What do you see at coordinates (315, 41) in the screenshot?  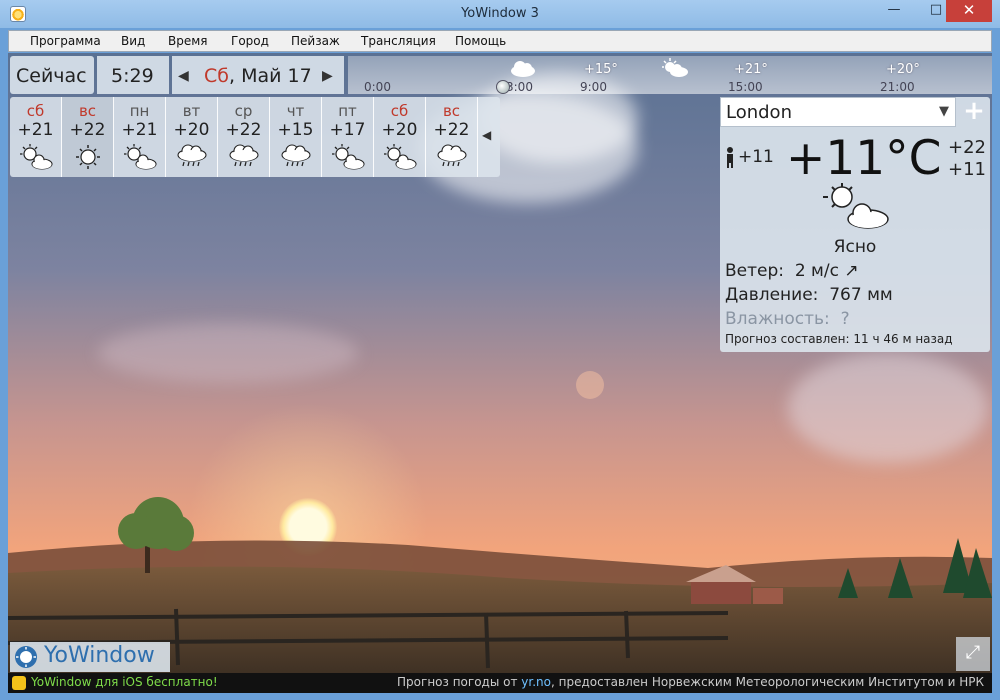 I see `menu-landscape: Пейзаж` at bounding box center [315, 41].